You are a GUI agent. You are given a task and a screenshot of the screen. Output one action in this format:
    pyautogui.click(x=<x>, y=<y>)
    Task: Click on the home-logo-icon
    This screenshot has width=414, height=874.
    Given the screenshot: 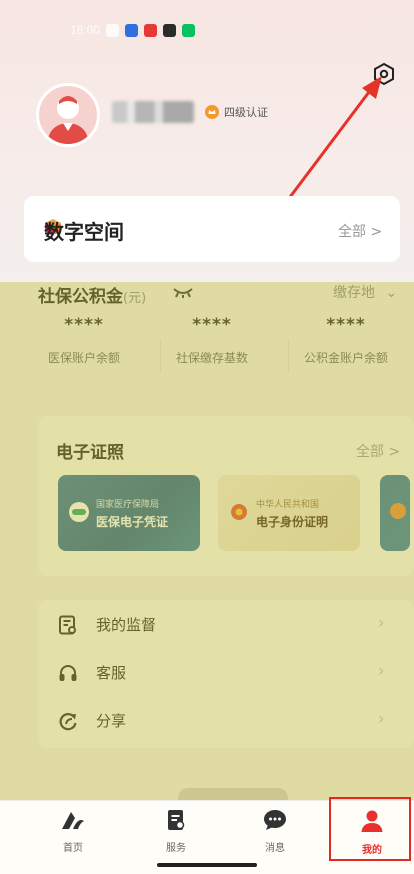 What is the action you would take?
    pyautogui.click(x=73, y=820)
    